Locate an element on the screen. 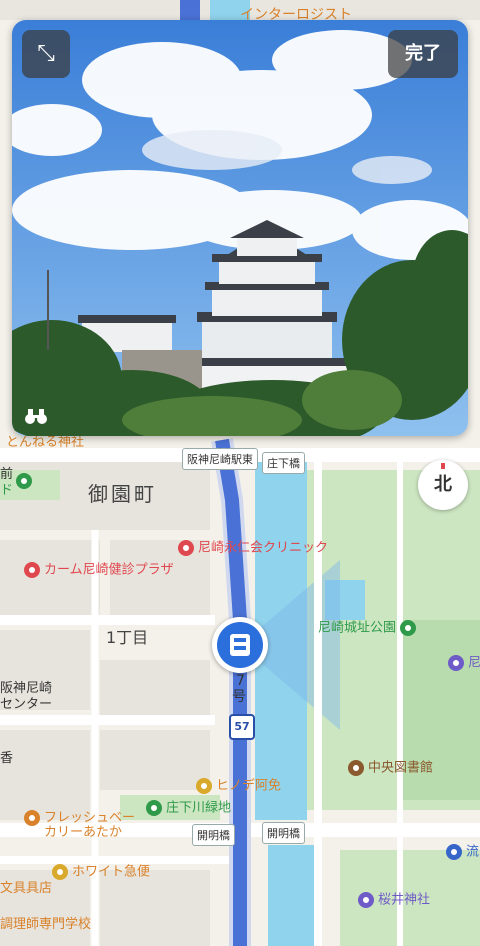 This screenshot has width=480, height=946. poi-ama-label: 尼 is located at coordinates (474, 663).